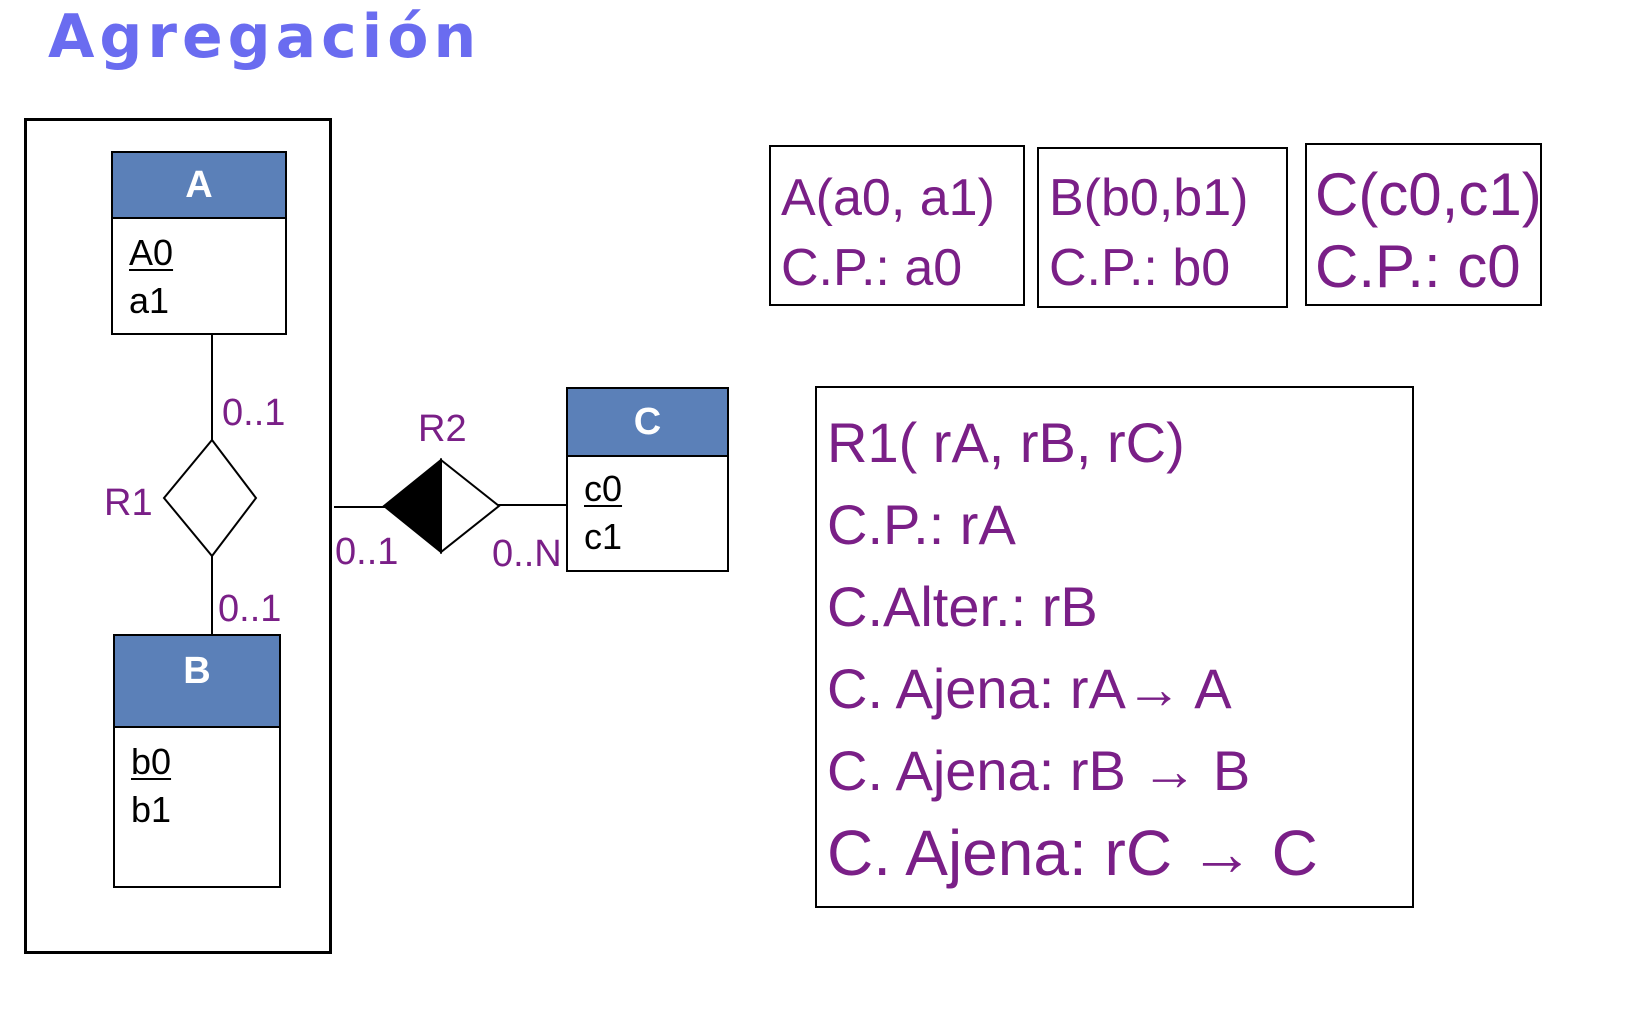  Describe the element at coordinates (197, 761) in the screenshot. I see `entity-b: B b0 b1` at that location.